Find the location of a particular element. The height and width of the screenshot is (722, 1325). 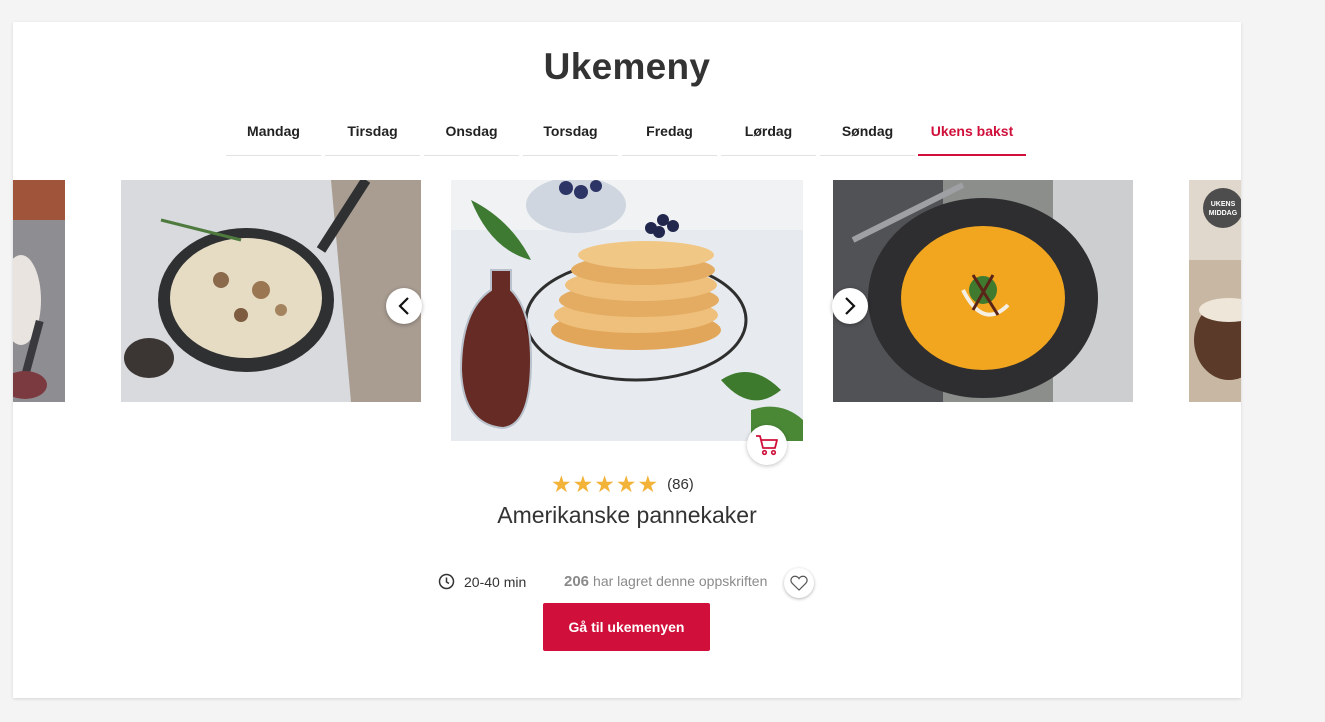

recipe-image-partial-left is located at coordinates (39, 291).